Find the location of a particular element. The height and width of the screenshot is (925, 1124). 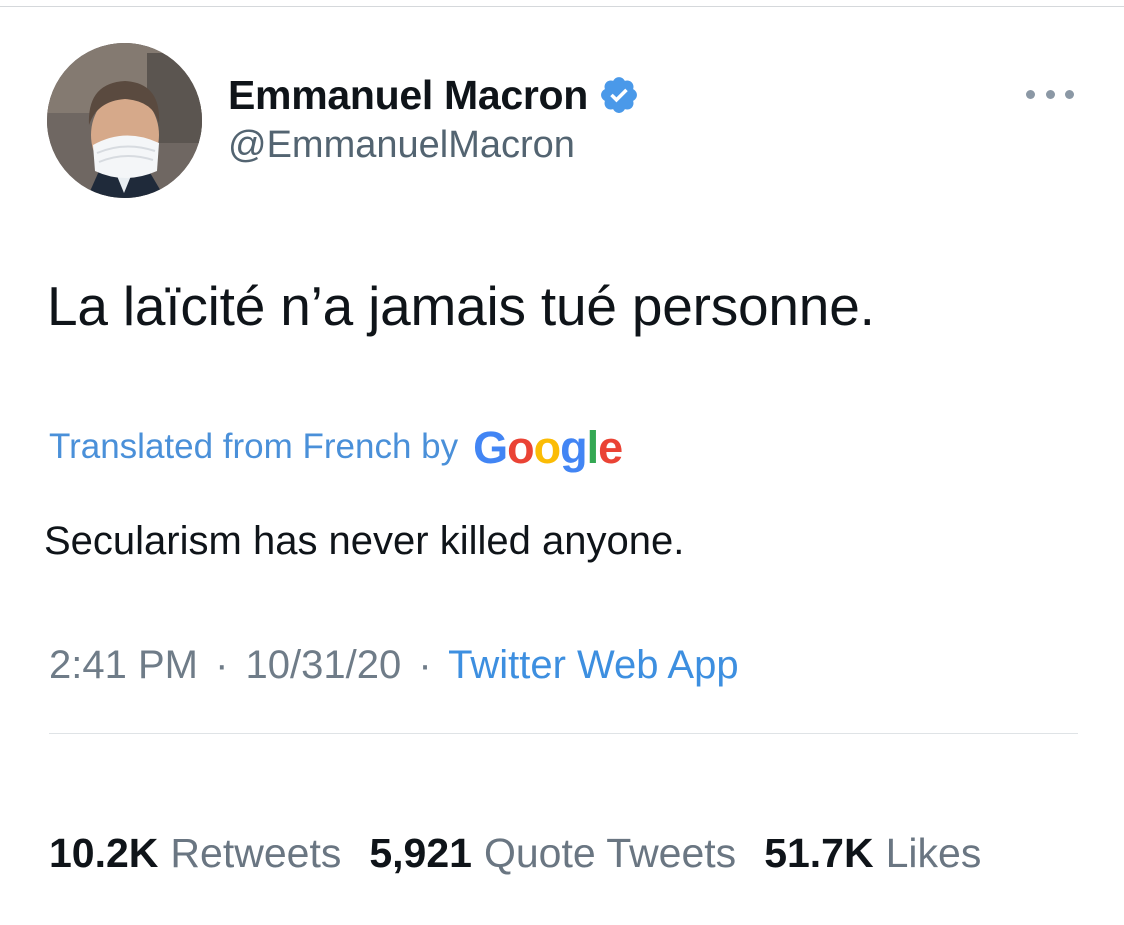

tweet-text: La laïcité n’a jamais tué personne. is located at coordinates (461, 306).